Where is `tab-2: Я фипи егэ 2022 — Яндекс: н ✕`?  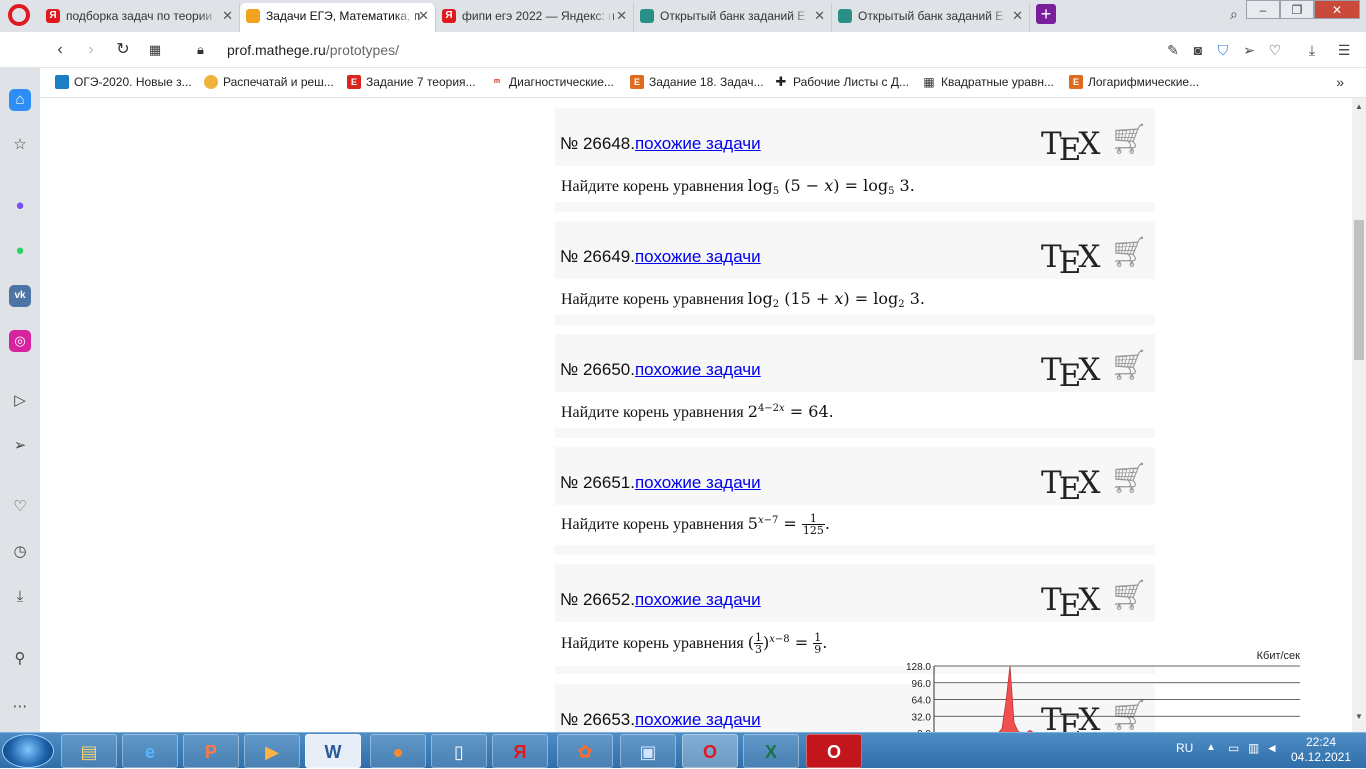 tab-2: Я фипи егэ 2022 — Яндекс: н ✕ is located at coordinates (535, 17).